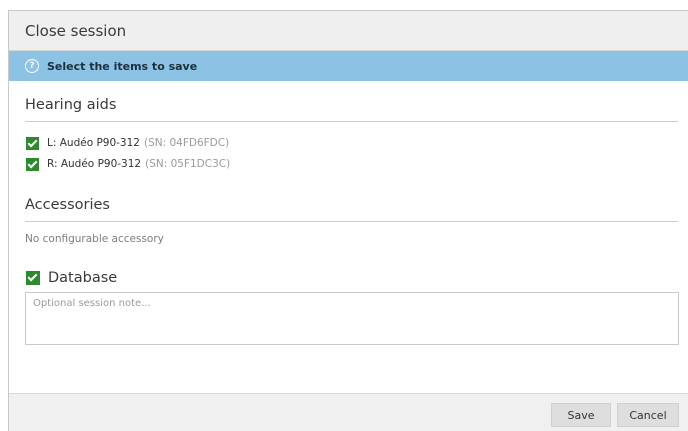  I want to click on session-note-input, so click(352, 318).